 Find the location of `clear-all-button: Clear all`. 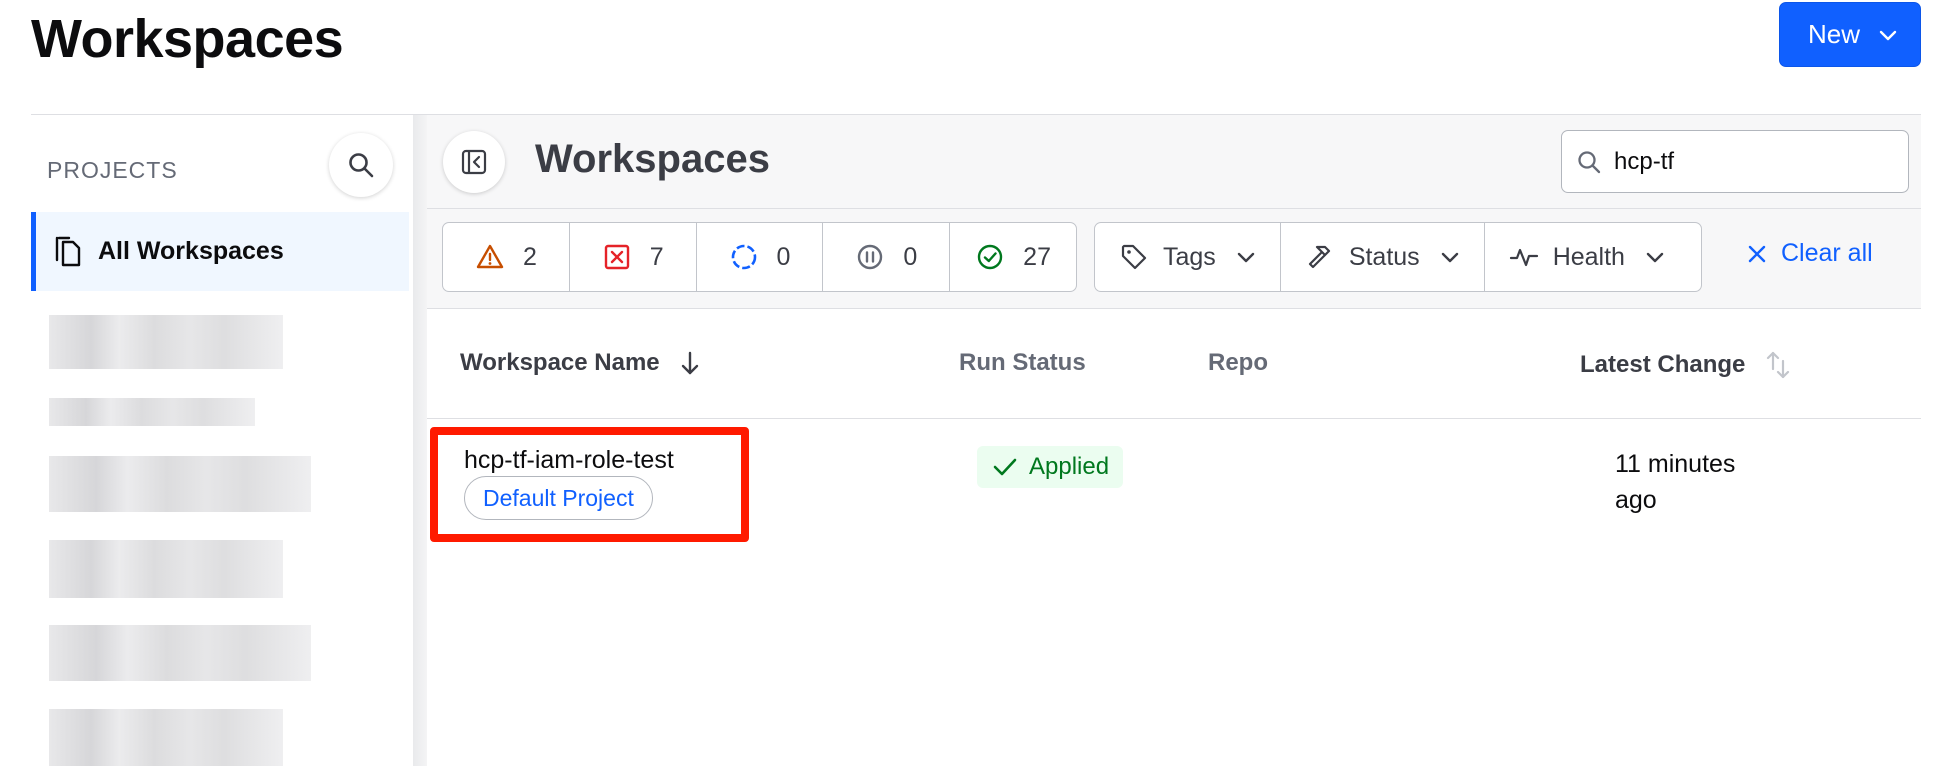

clear-all-button: Clear all is located at coordinates (1809, 253).